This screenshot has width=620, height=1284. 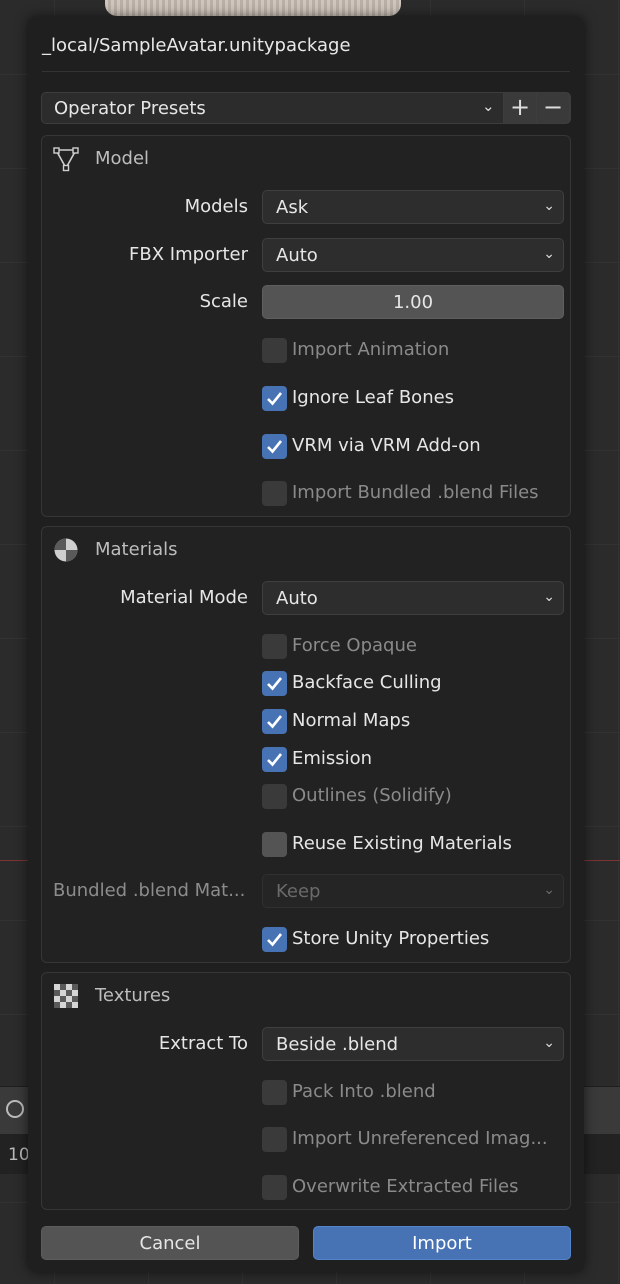 I want to click on models-row: Models Ask ⌄, so click(x=306, y=207).